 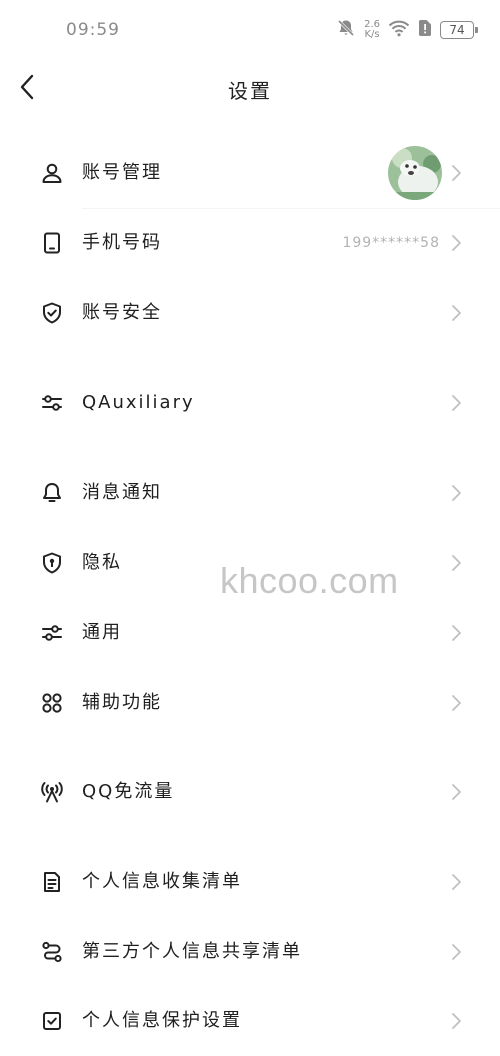 I want to click on settings-item-general: 通用, so click(x=250, y=633).